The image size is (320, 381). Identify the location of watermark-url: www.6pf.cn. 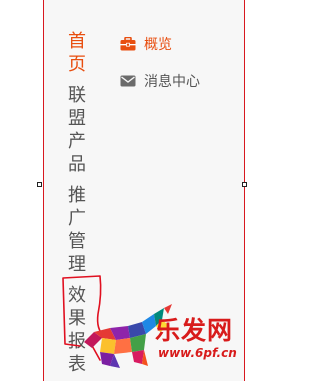
(197, 353).